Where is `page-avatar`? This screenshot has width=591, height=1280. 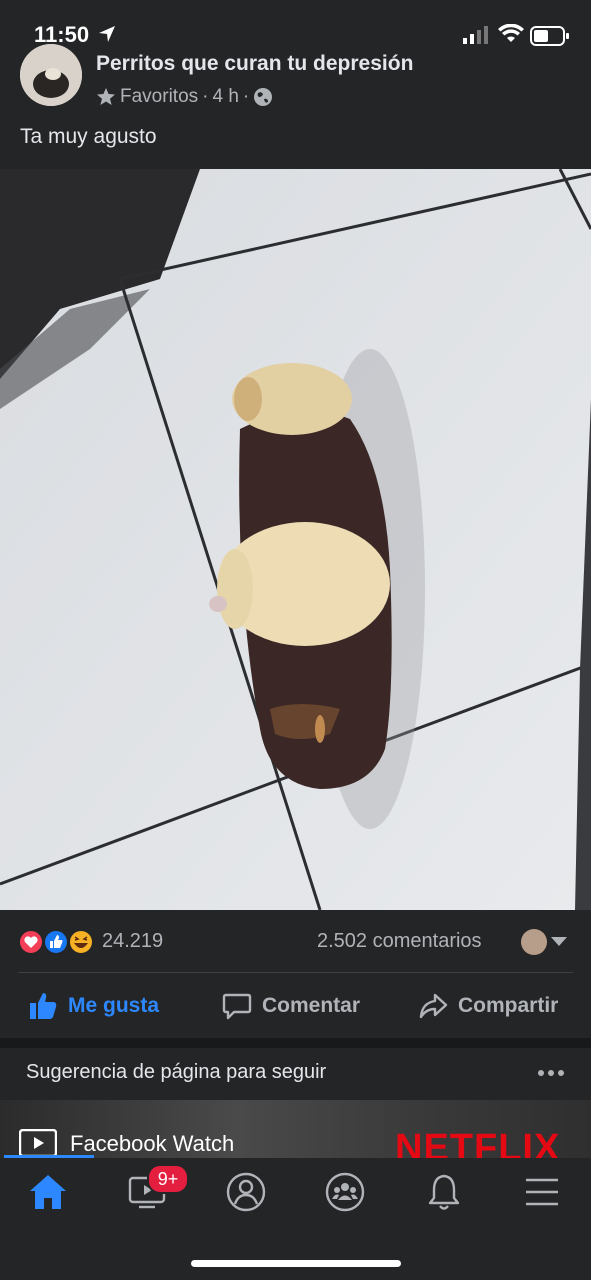 page-avatar is located at coordinates (51, 75).